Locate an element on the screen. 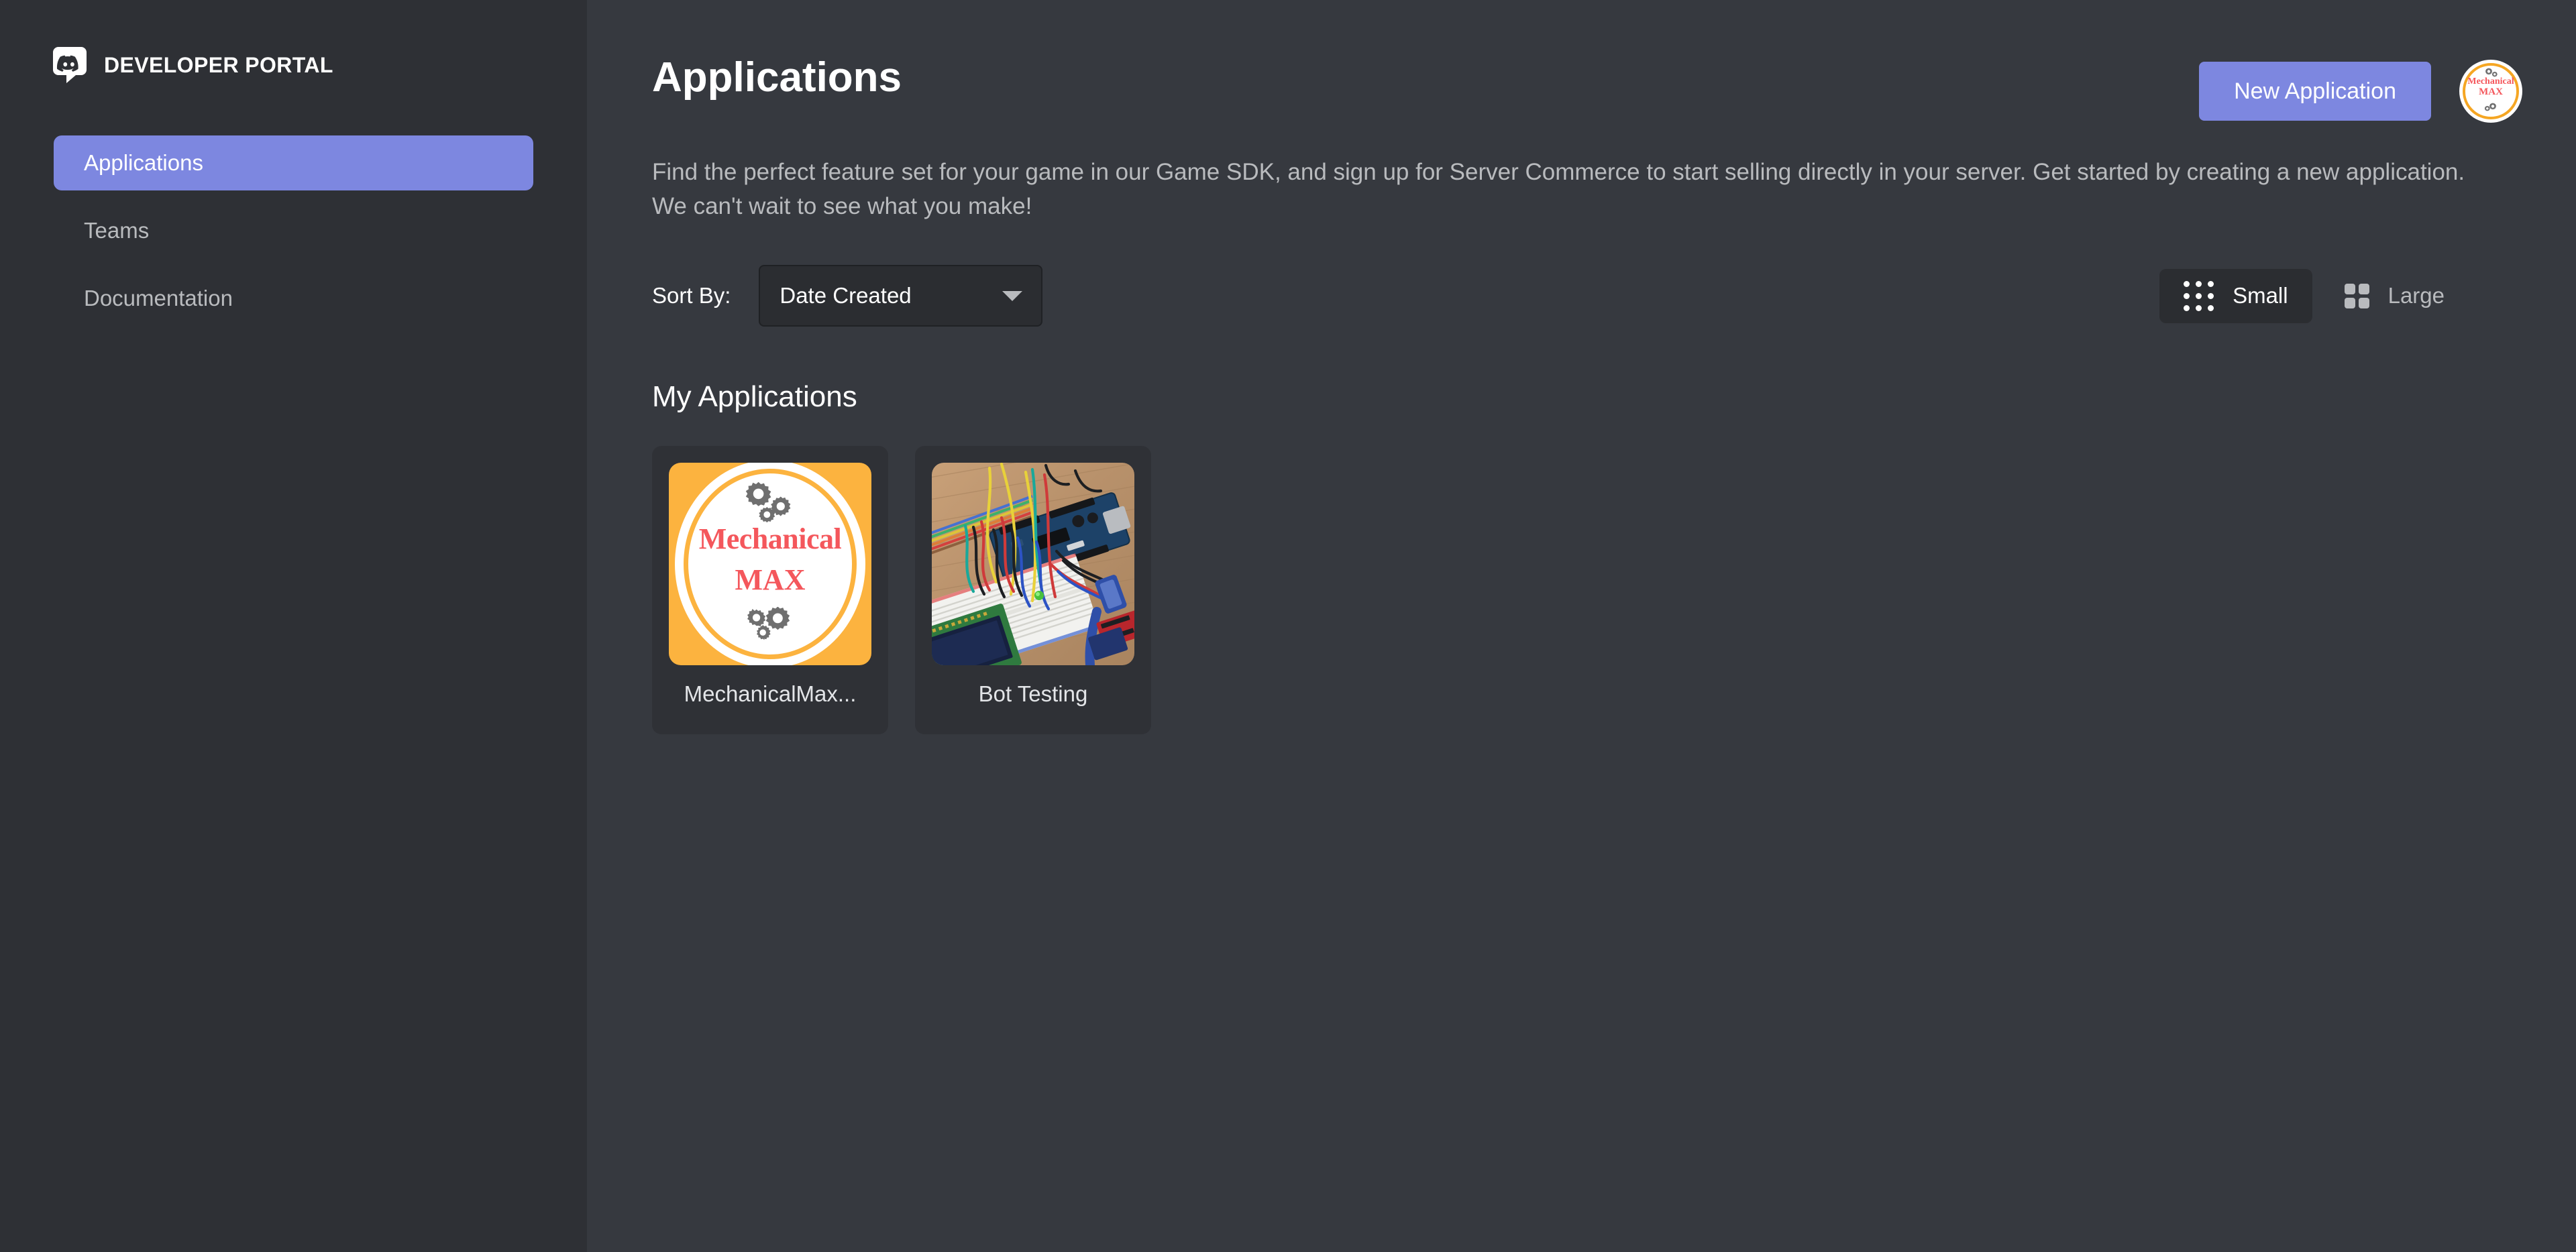 This screenshot has height=1252, width=2576. mechanical-max-logo: Mechanical MAX is located at coordinates (770, 564).